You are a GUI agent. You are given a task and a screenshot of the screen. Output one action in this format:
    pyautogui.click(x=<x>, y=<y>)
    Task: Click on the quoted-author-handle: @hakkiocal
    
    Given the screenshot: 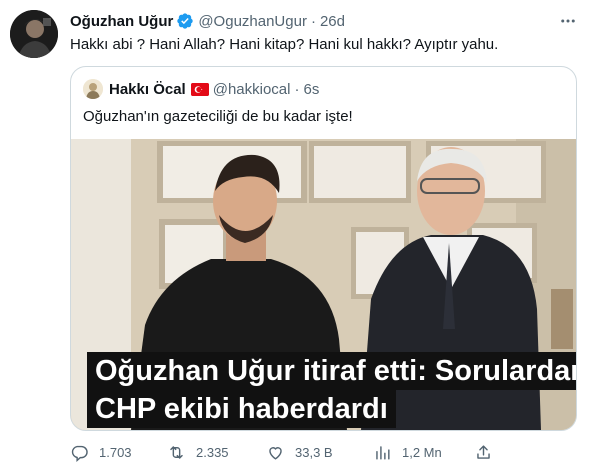 What is the action you would take?
    pyautogui.click(x=252, y=89)
    